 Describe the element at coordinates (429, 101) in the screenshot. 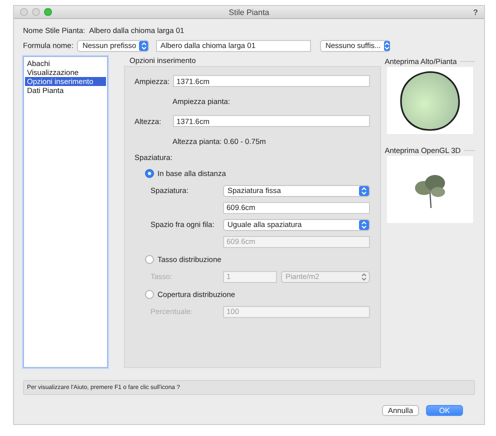

I see `tree-plan-drawing` at that location.